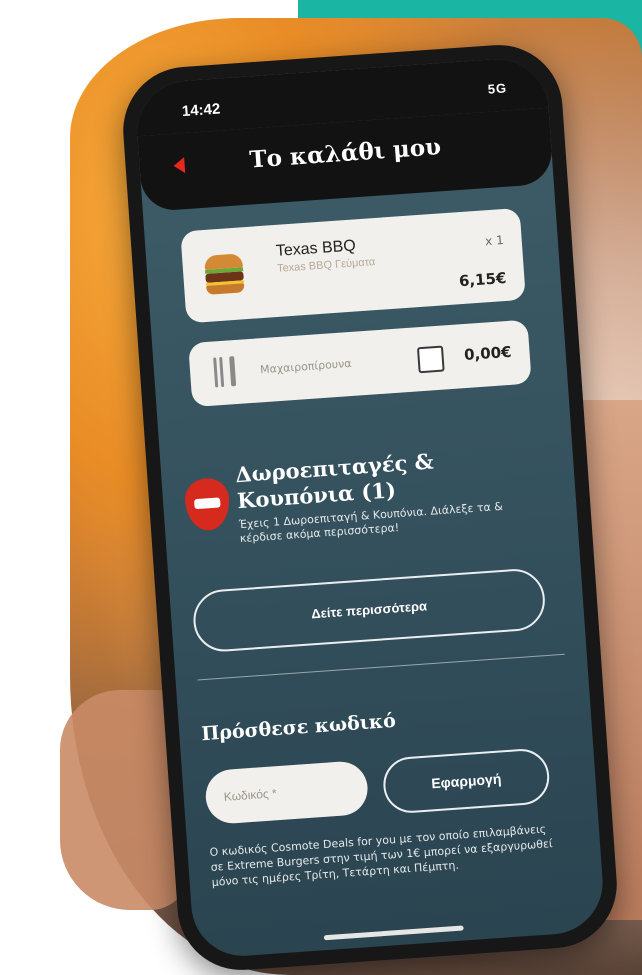 Image resolution: width=642 pixels, height=975 pixels. Describe the element at coordinates (488, 353) in the screenshot. I see `cutlery-price: 0,00€` at that location.